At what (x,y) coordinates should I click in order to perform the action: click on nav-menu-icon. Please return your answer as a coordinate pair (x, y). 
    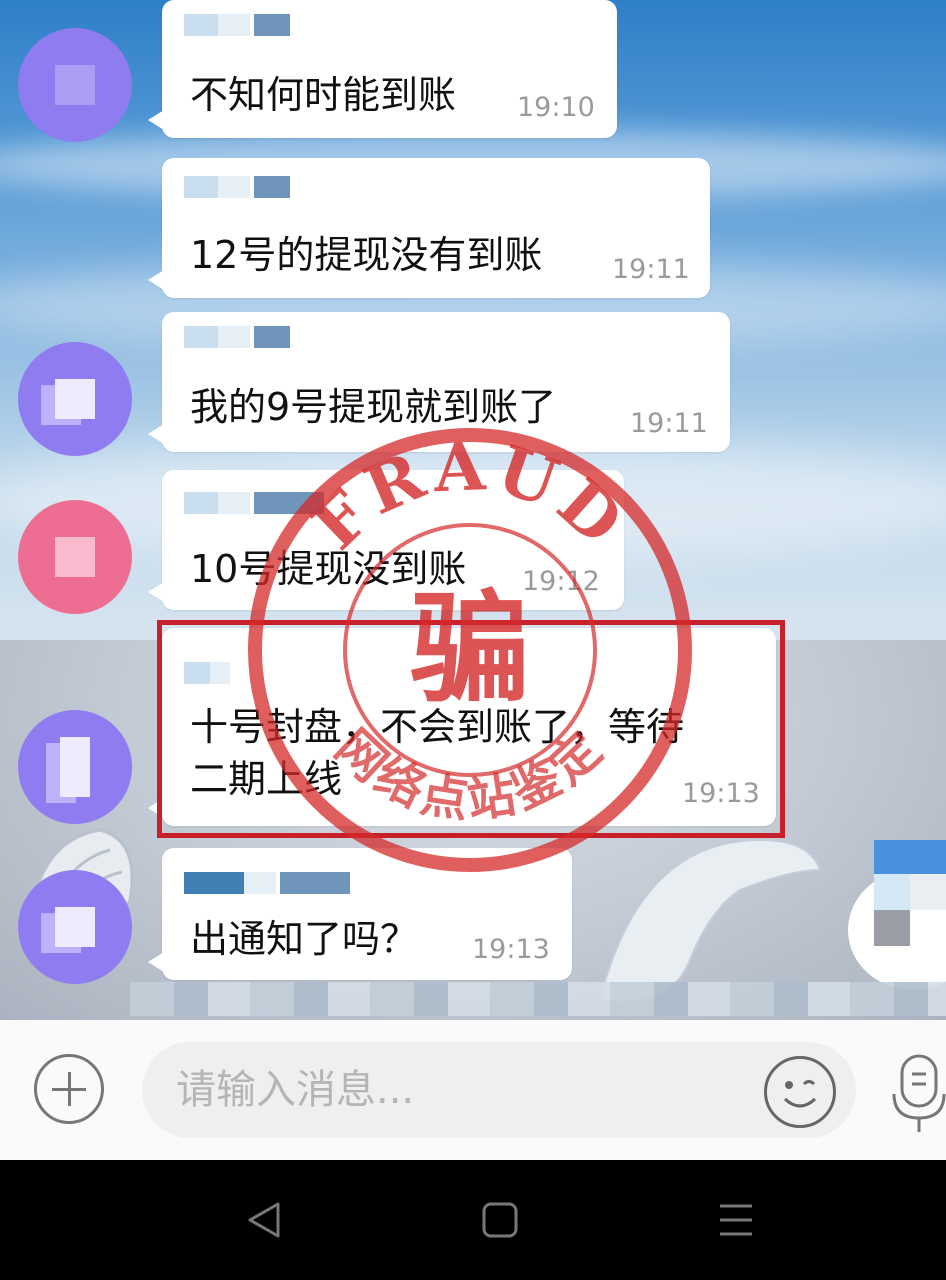
    Looking at the image, I should click on (736, 1220).